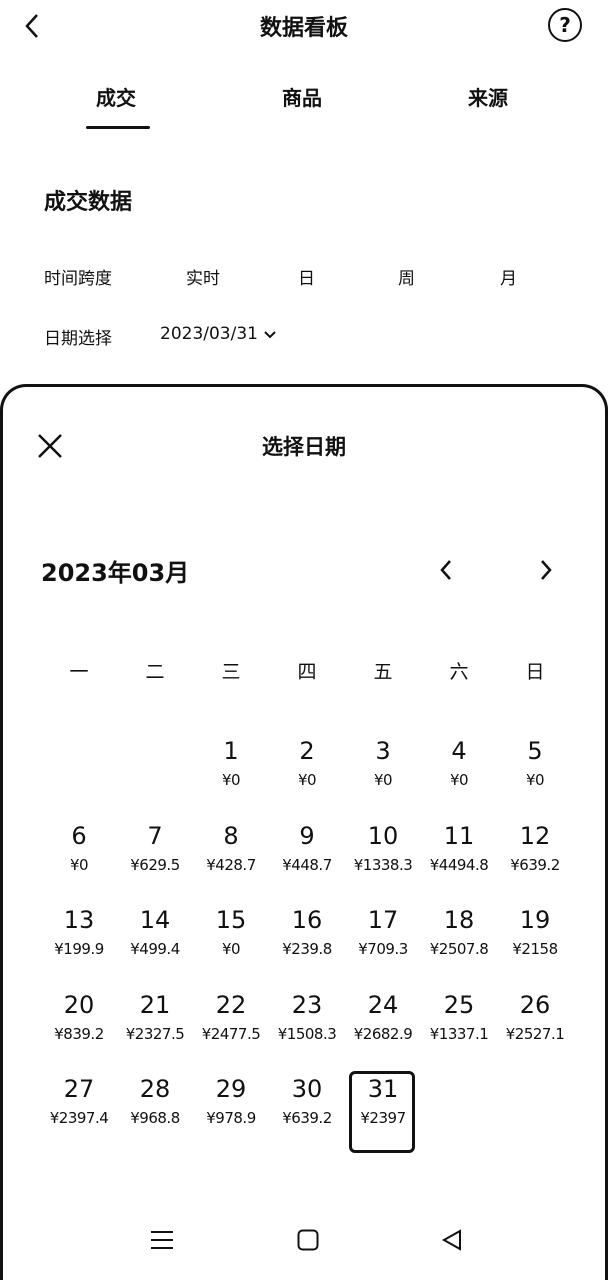 This screenshot has height=1280, width=608. Describe the element at coordinates (79, 1031) in the screenshot. I see `calendar-day-20: 20 ¥839.2` at that location.